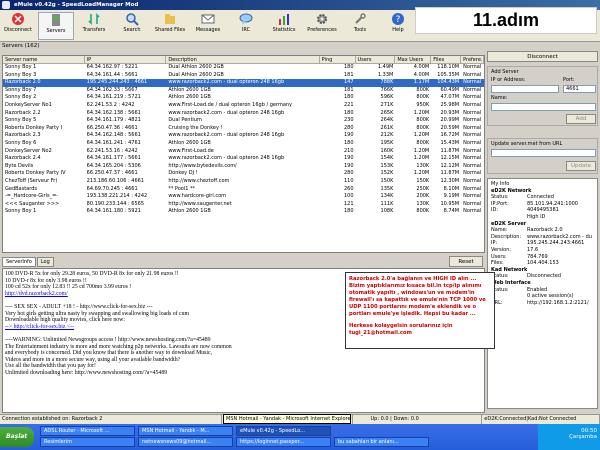 The width and height of the screenshot is (600, 450). What do you see at coordinates (110, 104) in the screenshot?
I see `table-cell: 62.241.53.2 : 4242` at bounding box center [110, 104].